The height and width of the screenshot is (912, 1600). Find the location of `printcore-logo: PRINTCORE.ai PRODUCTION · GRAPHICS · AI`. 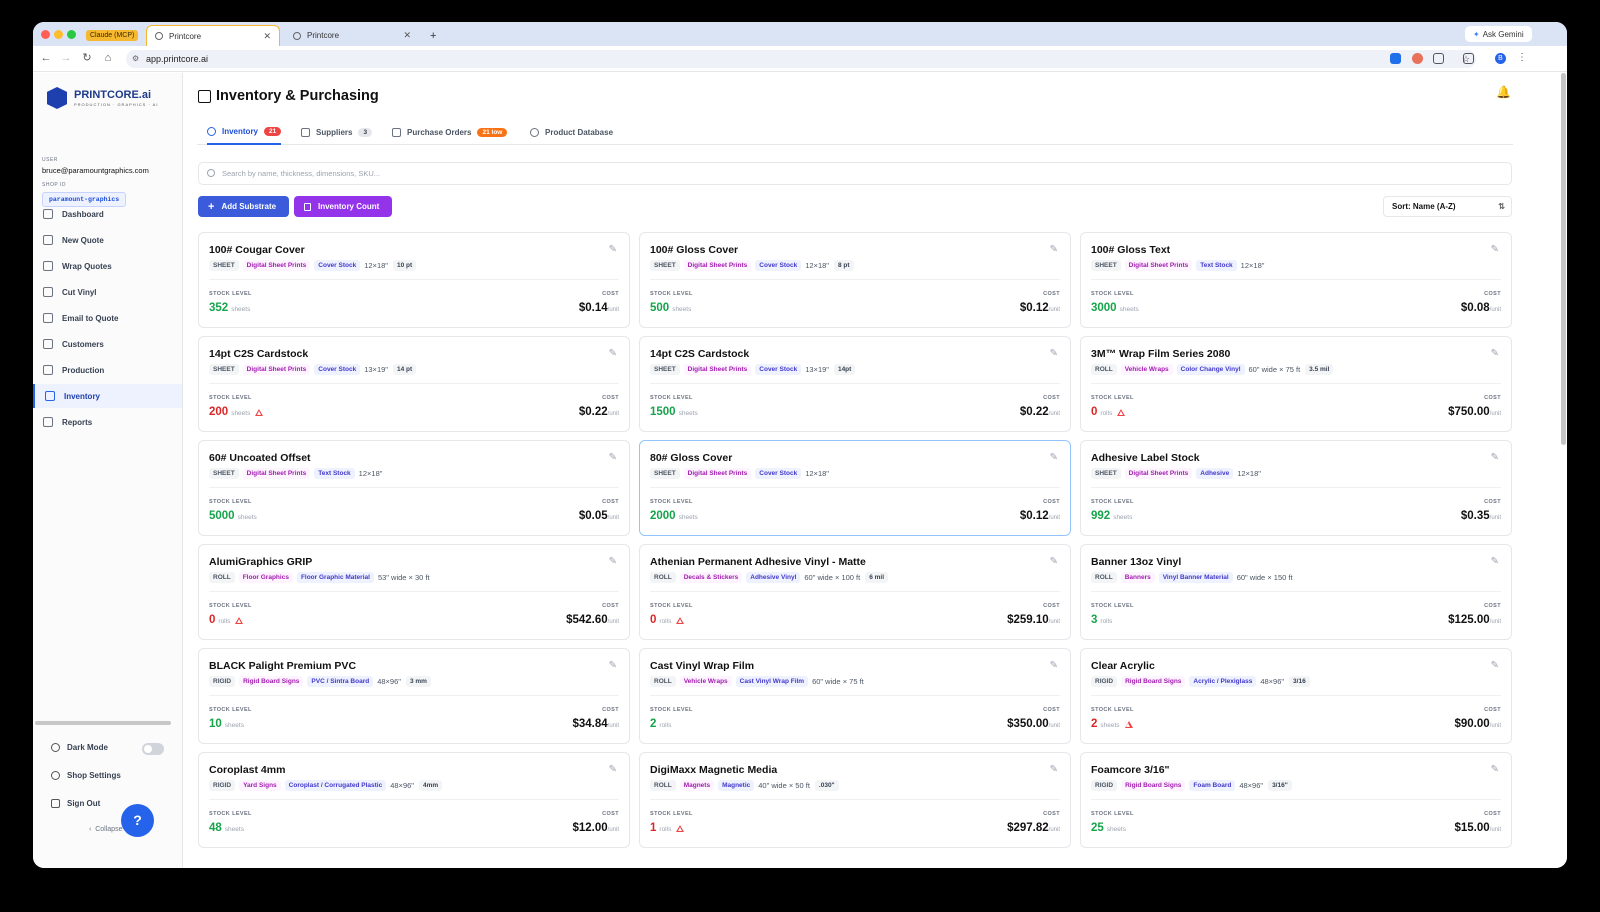

printcore-logo: PRINTCORE.ai PRODUCTION · GRAPHICS · AI is located at coordinates (102, 98).